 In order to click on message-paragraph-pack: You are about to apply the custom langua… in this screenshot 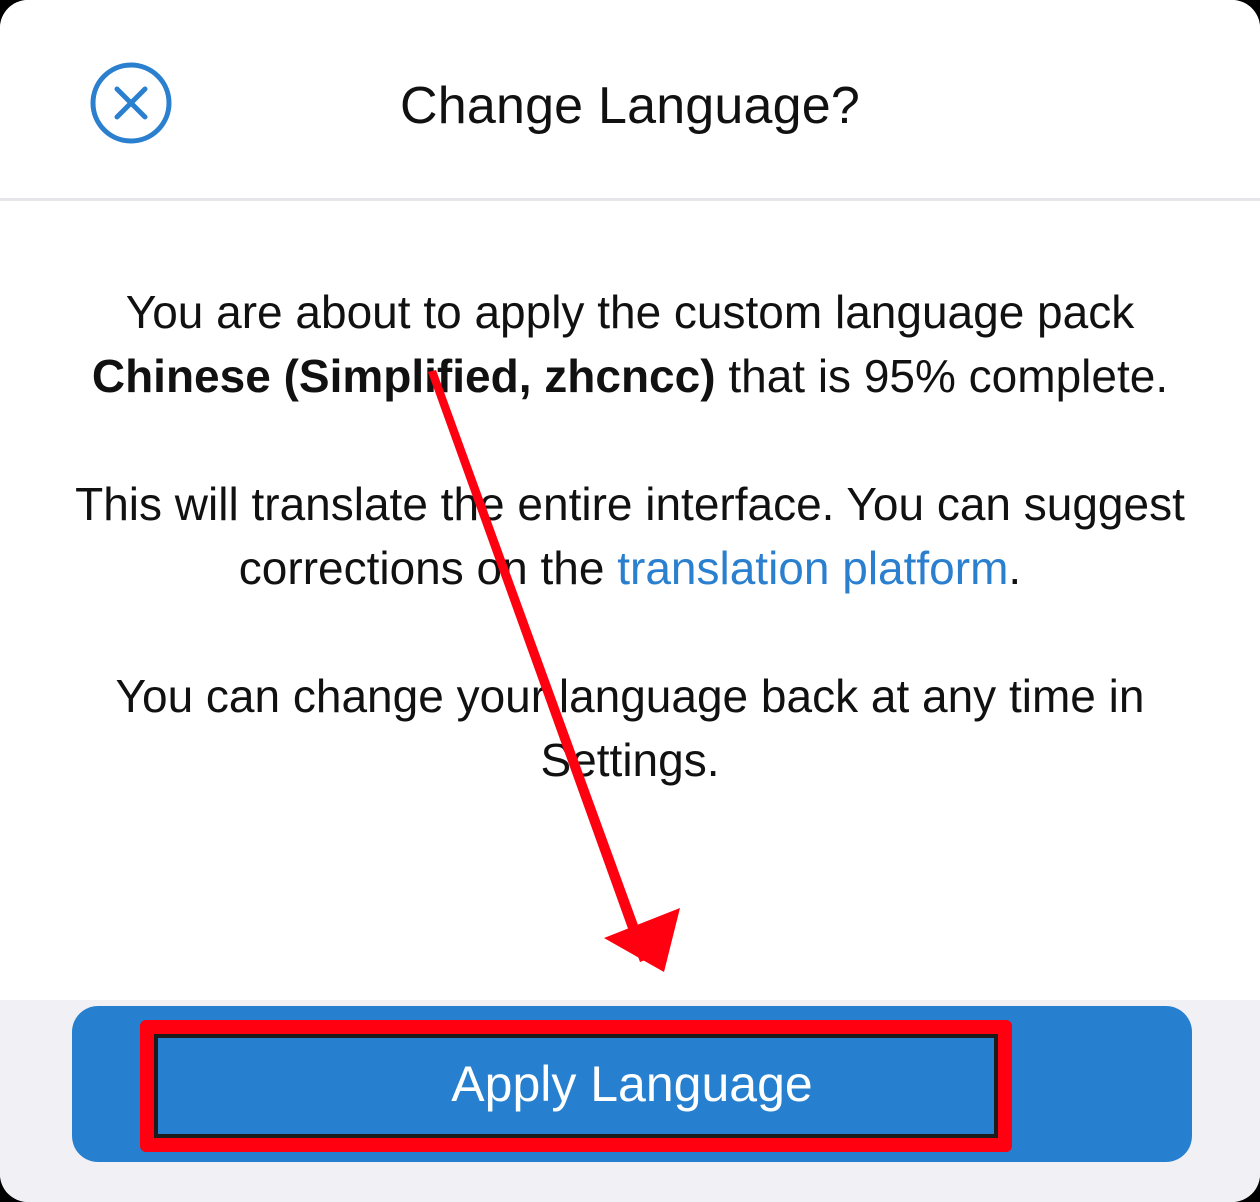, I will do `click(630, 344)`.